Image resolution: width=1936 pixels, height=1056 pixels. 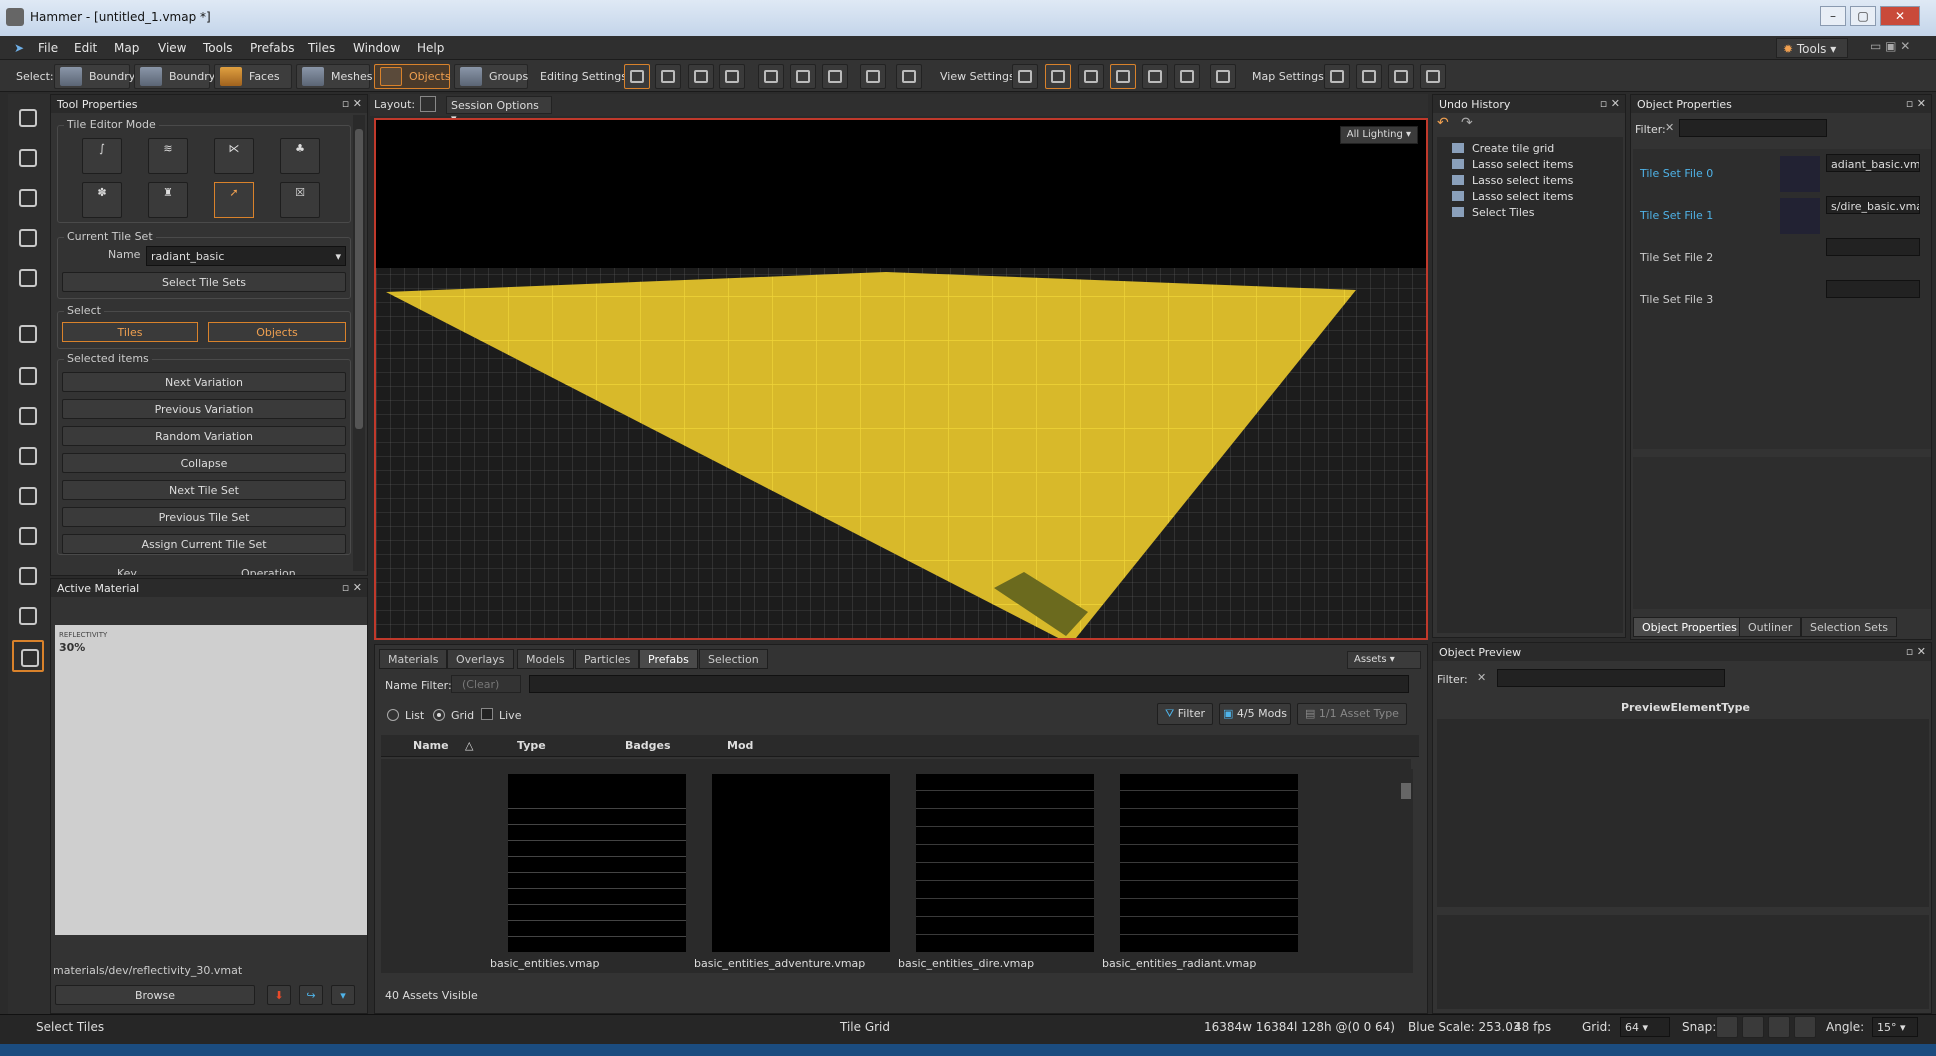 What do you see at coordinates (803, 76) in the screenshot?
I see `nav-icon` at bounding box center [803, 76].